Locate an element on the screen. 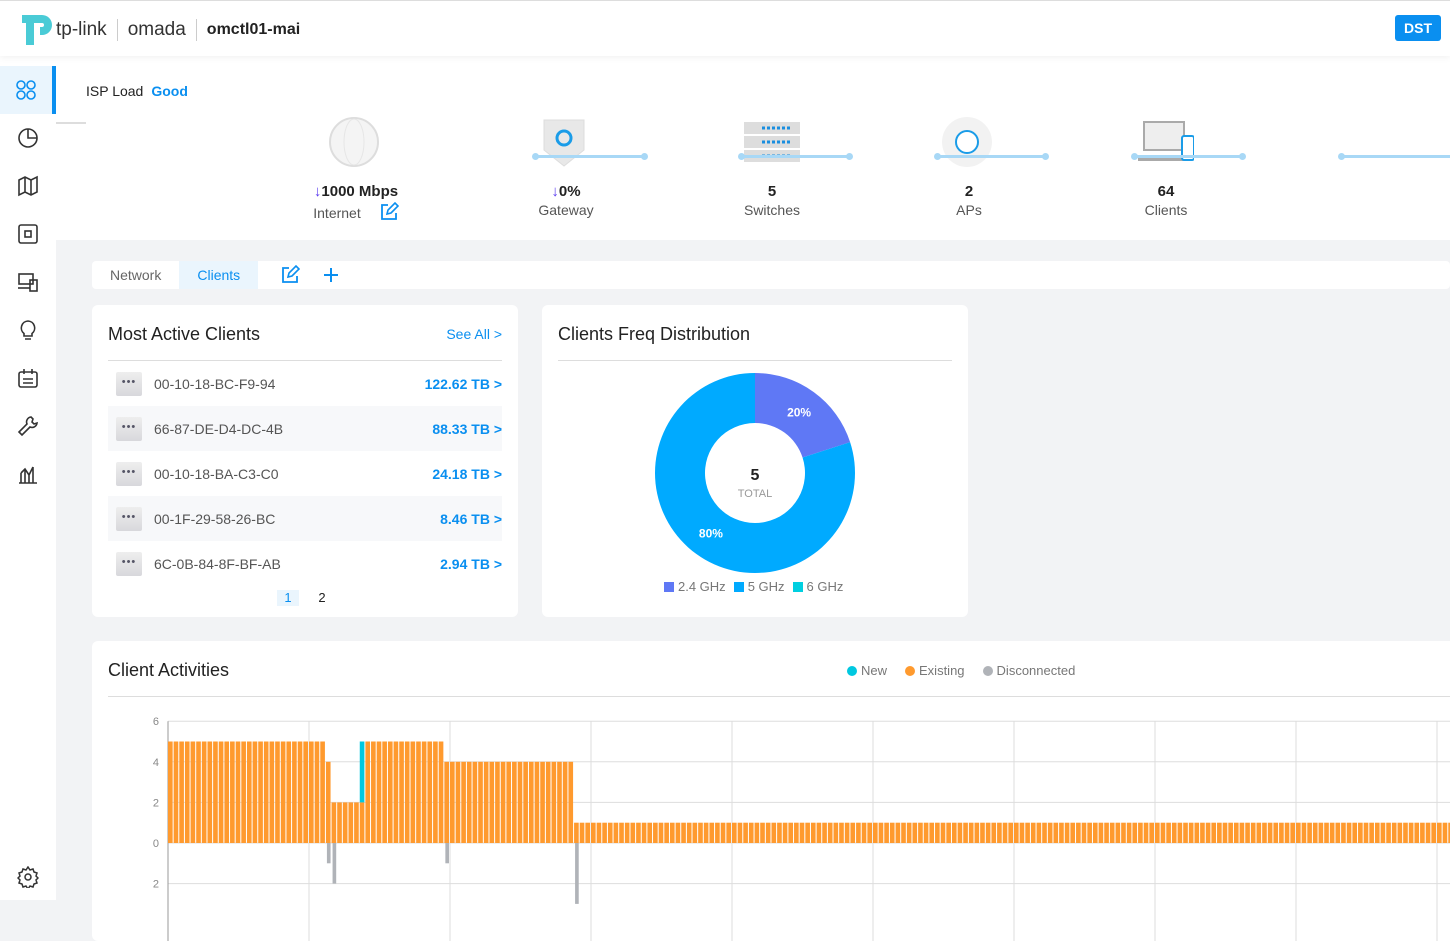  add-icon is located at coordinates (331, 275).